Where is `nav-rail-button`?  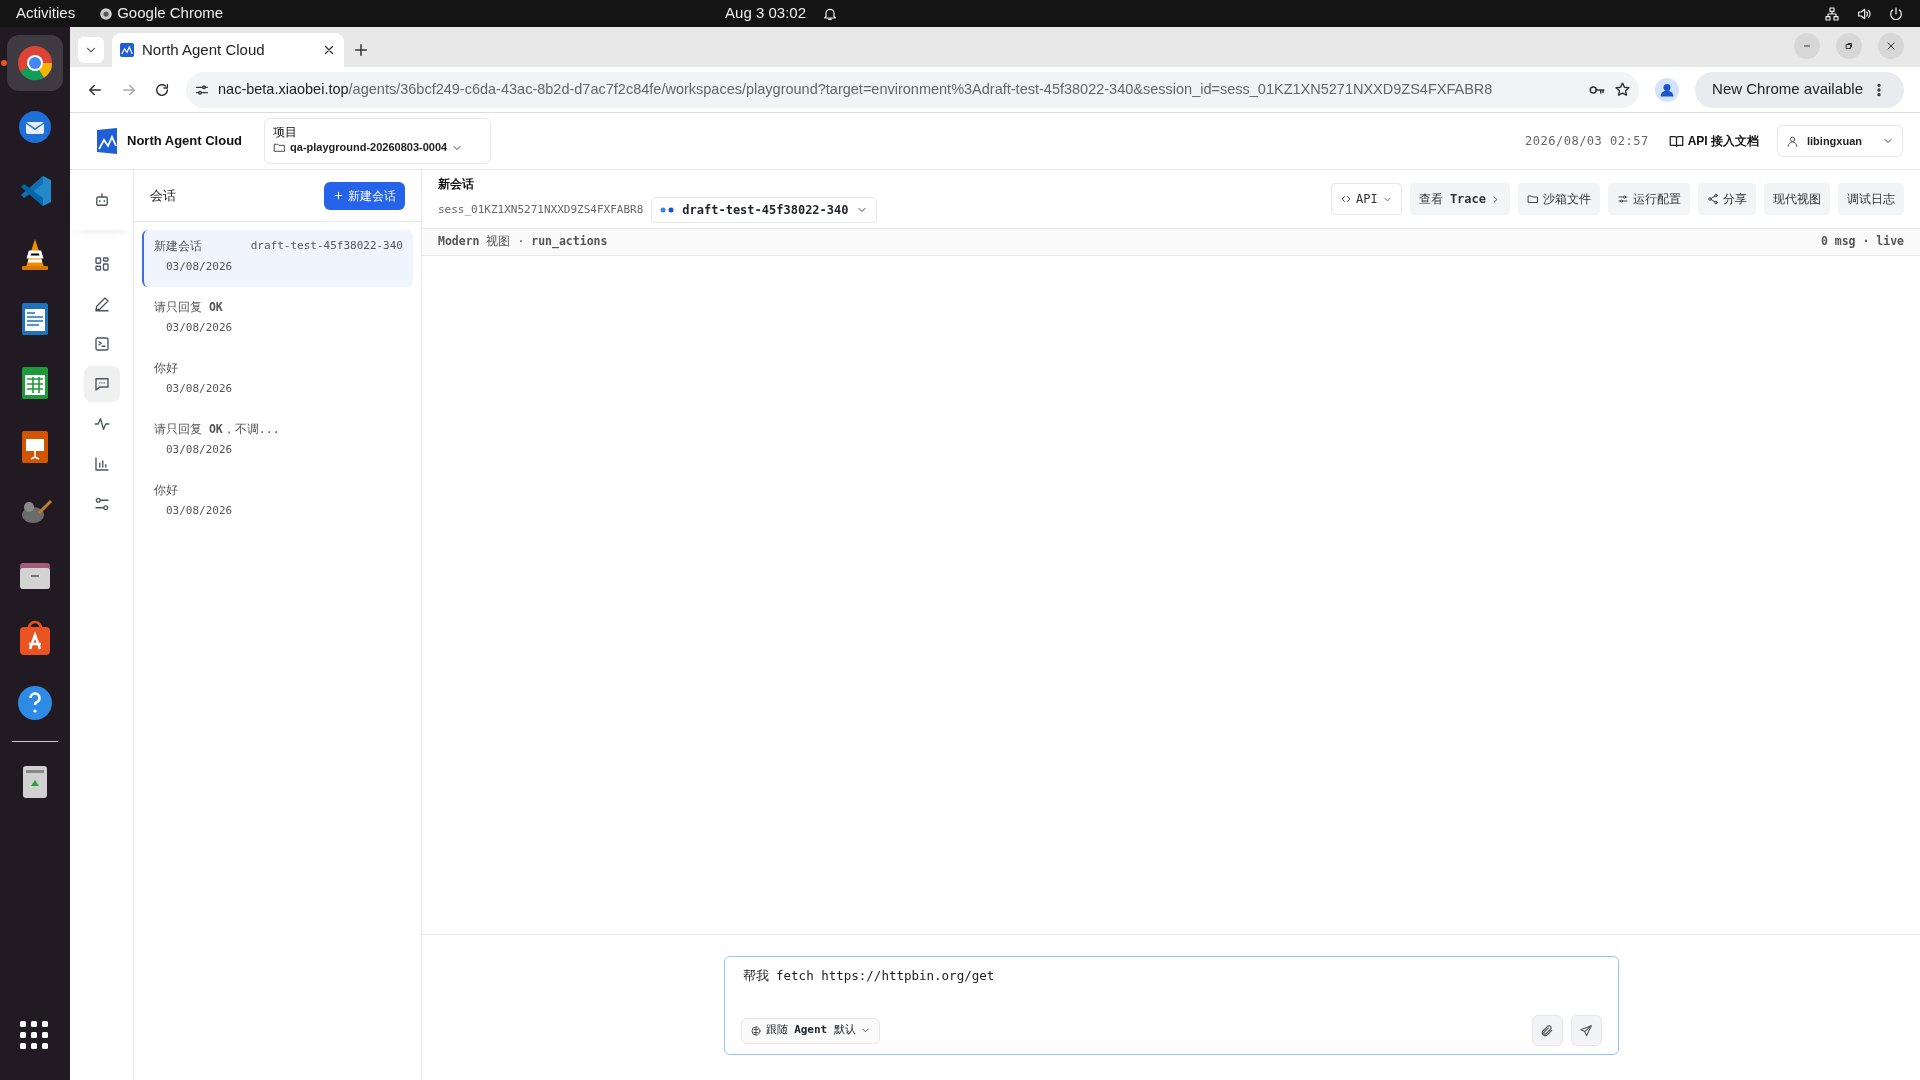
nav-rail-button is located at coordinates (101, 384).